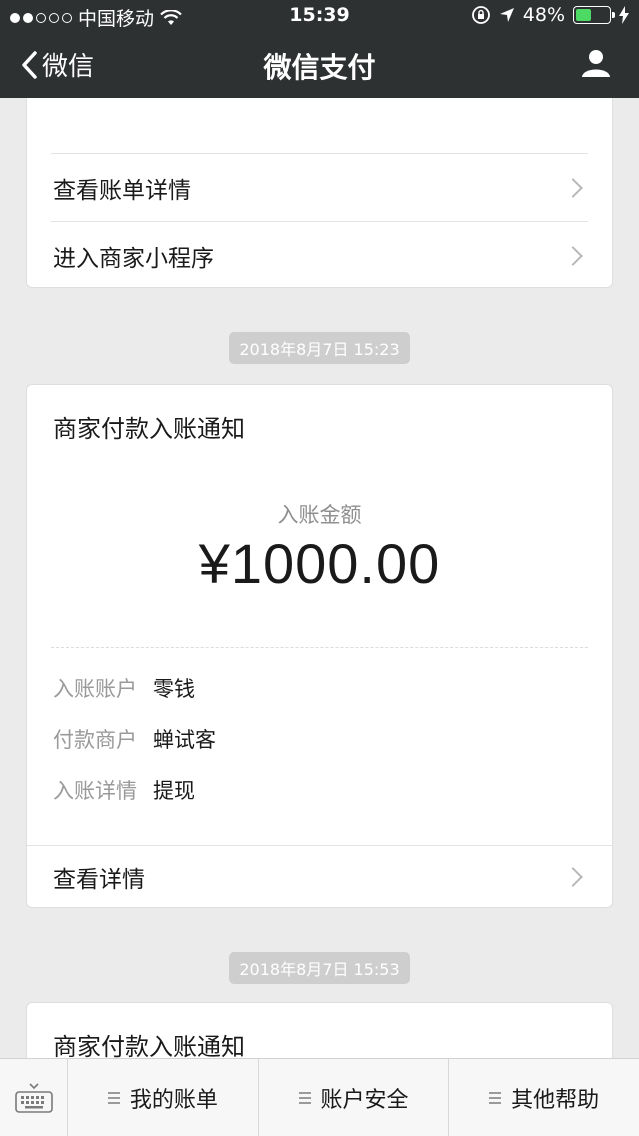 The width and height of the screenshot is (639, 1136). I want to click on timestamp-wrap: 2018年8月7日 15:23, so click(319, 348).